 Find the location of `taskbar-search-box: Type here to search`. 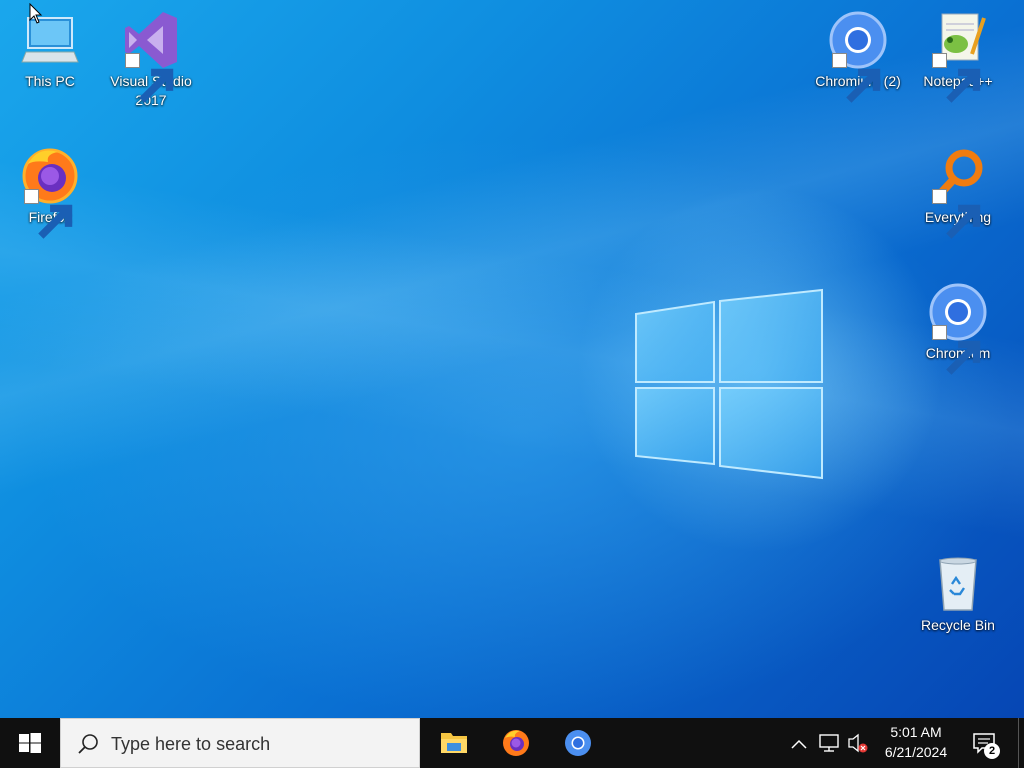

taskbar-search-box: Type here to search is located at coordinates (240, 743).